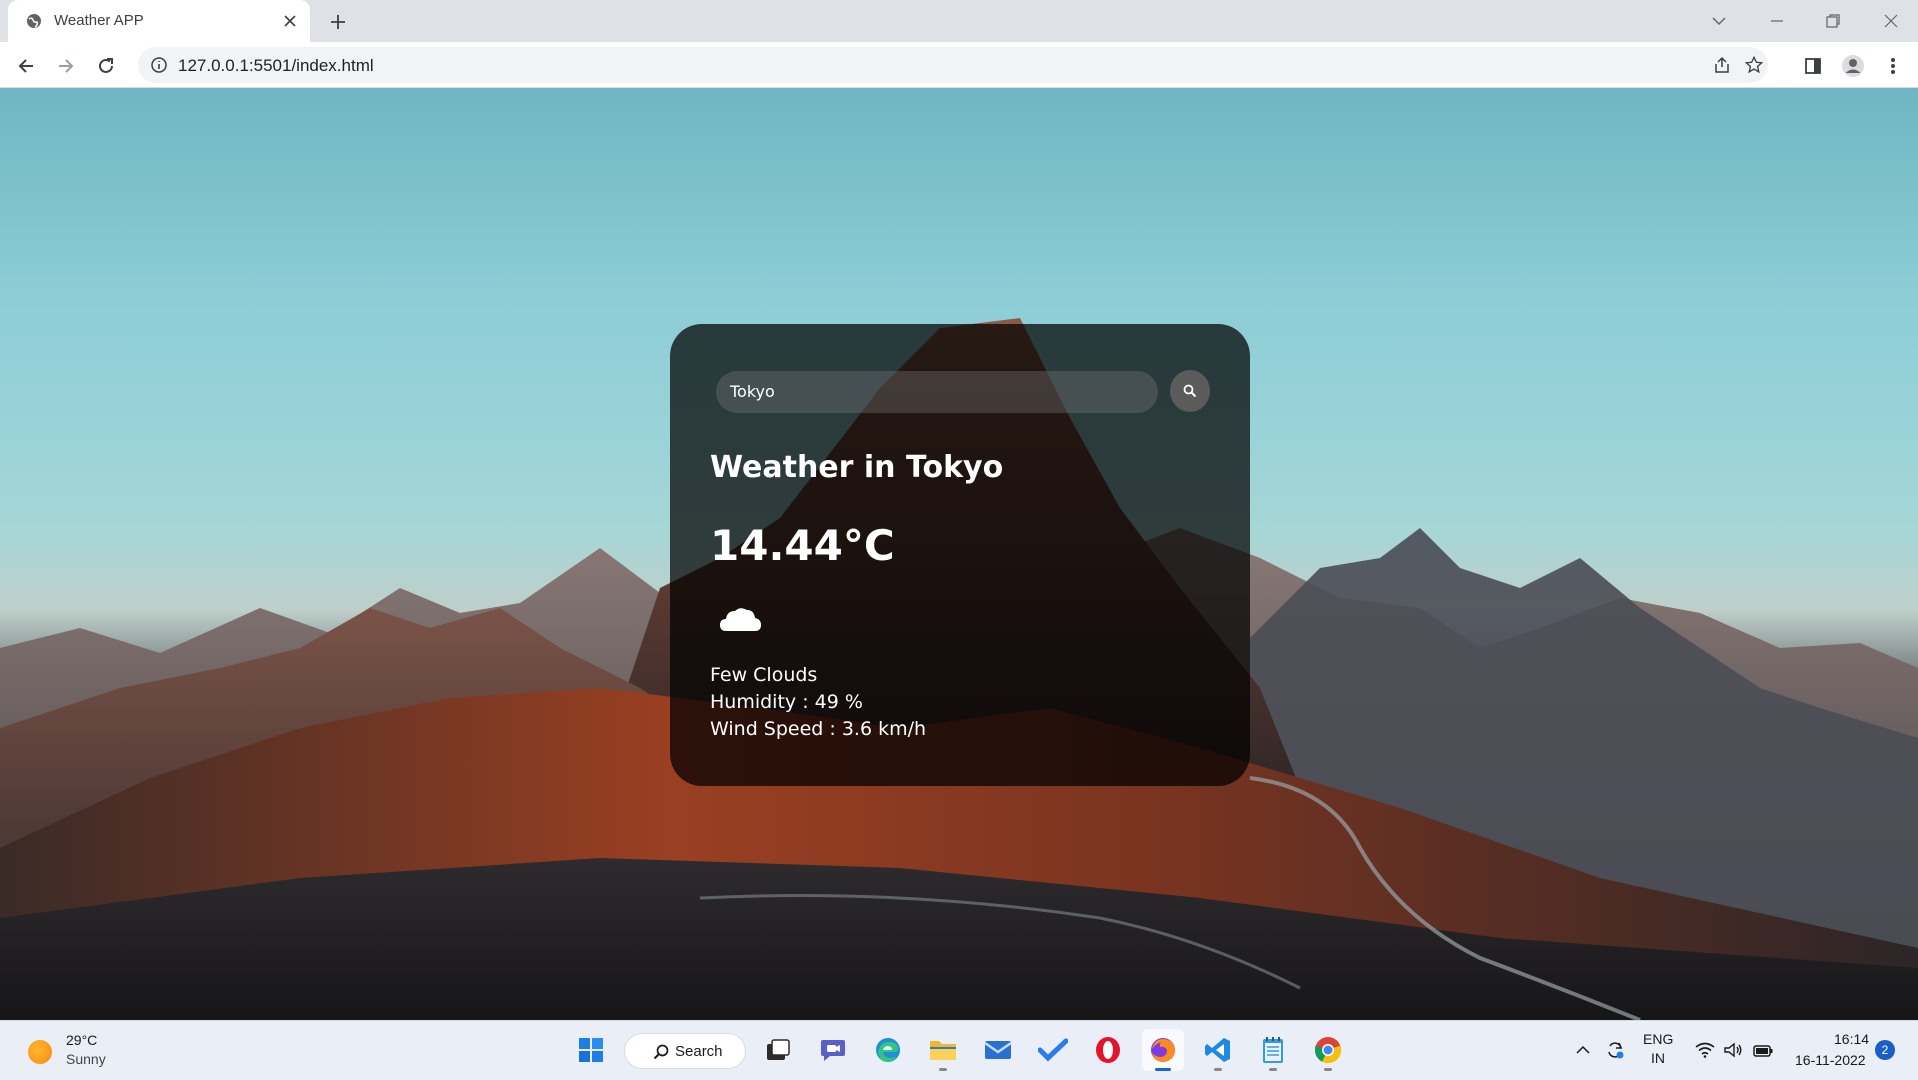  Describe the element at coordinates (1163, 1050) in the screenshot. I see `firefox-icon` at that location.